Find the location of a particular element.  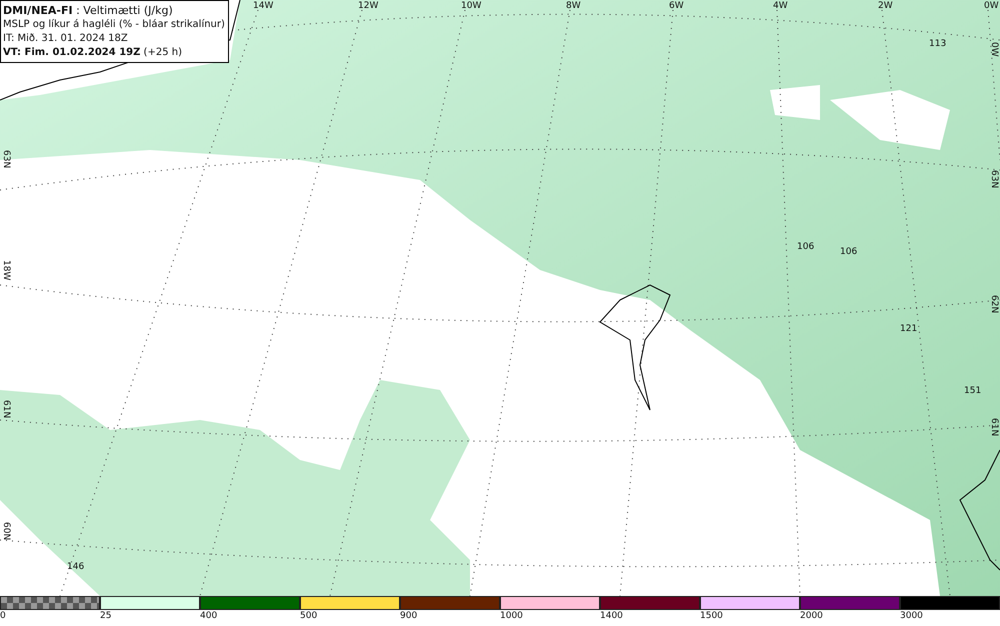

legend-label: 3000 is located at coordinates (911, 615).